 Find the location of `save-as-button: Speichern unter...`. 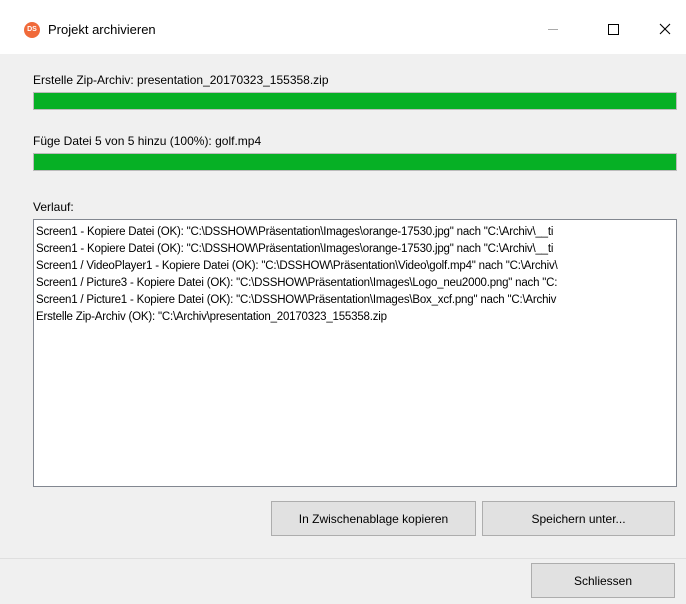

save-as-button: Speichern unter... is located at coordinates (578, 518).